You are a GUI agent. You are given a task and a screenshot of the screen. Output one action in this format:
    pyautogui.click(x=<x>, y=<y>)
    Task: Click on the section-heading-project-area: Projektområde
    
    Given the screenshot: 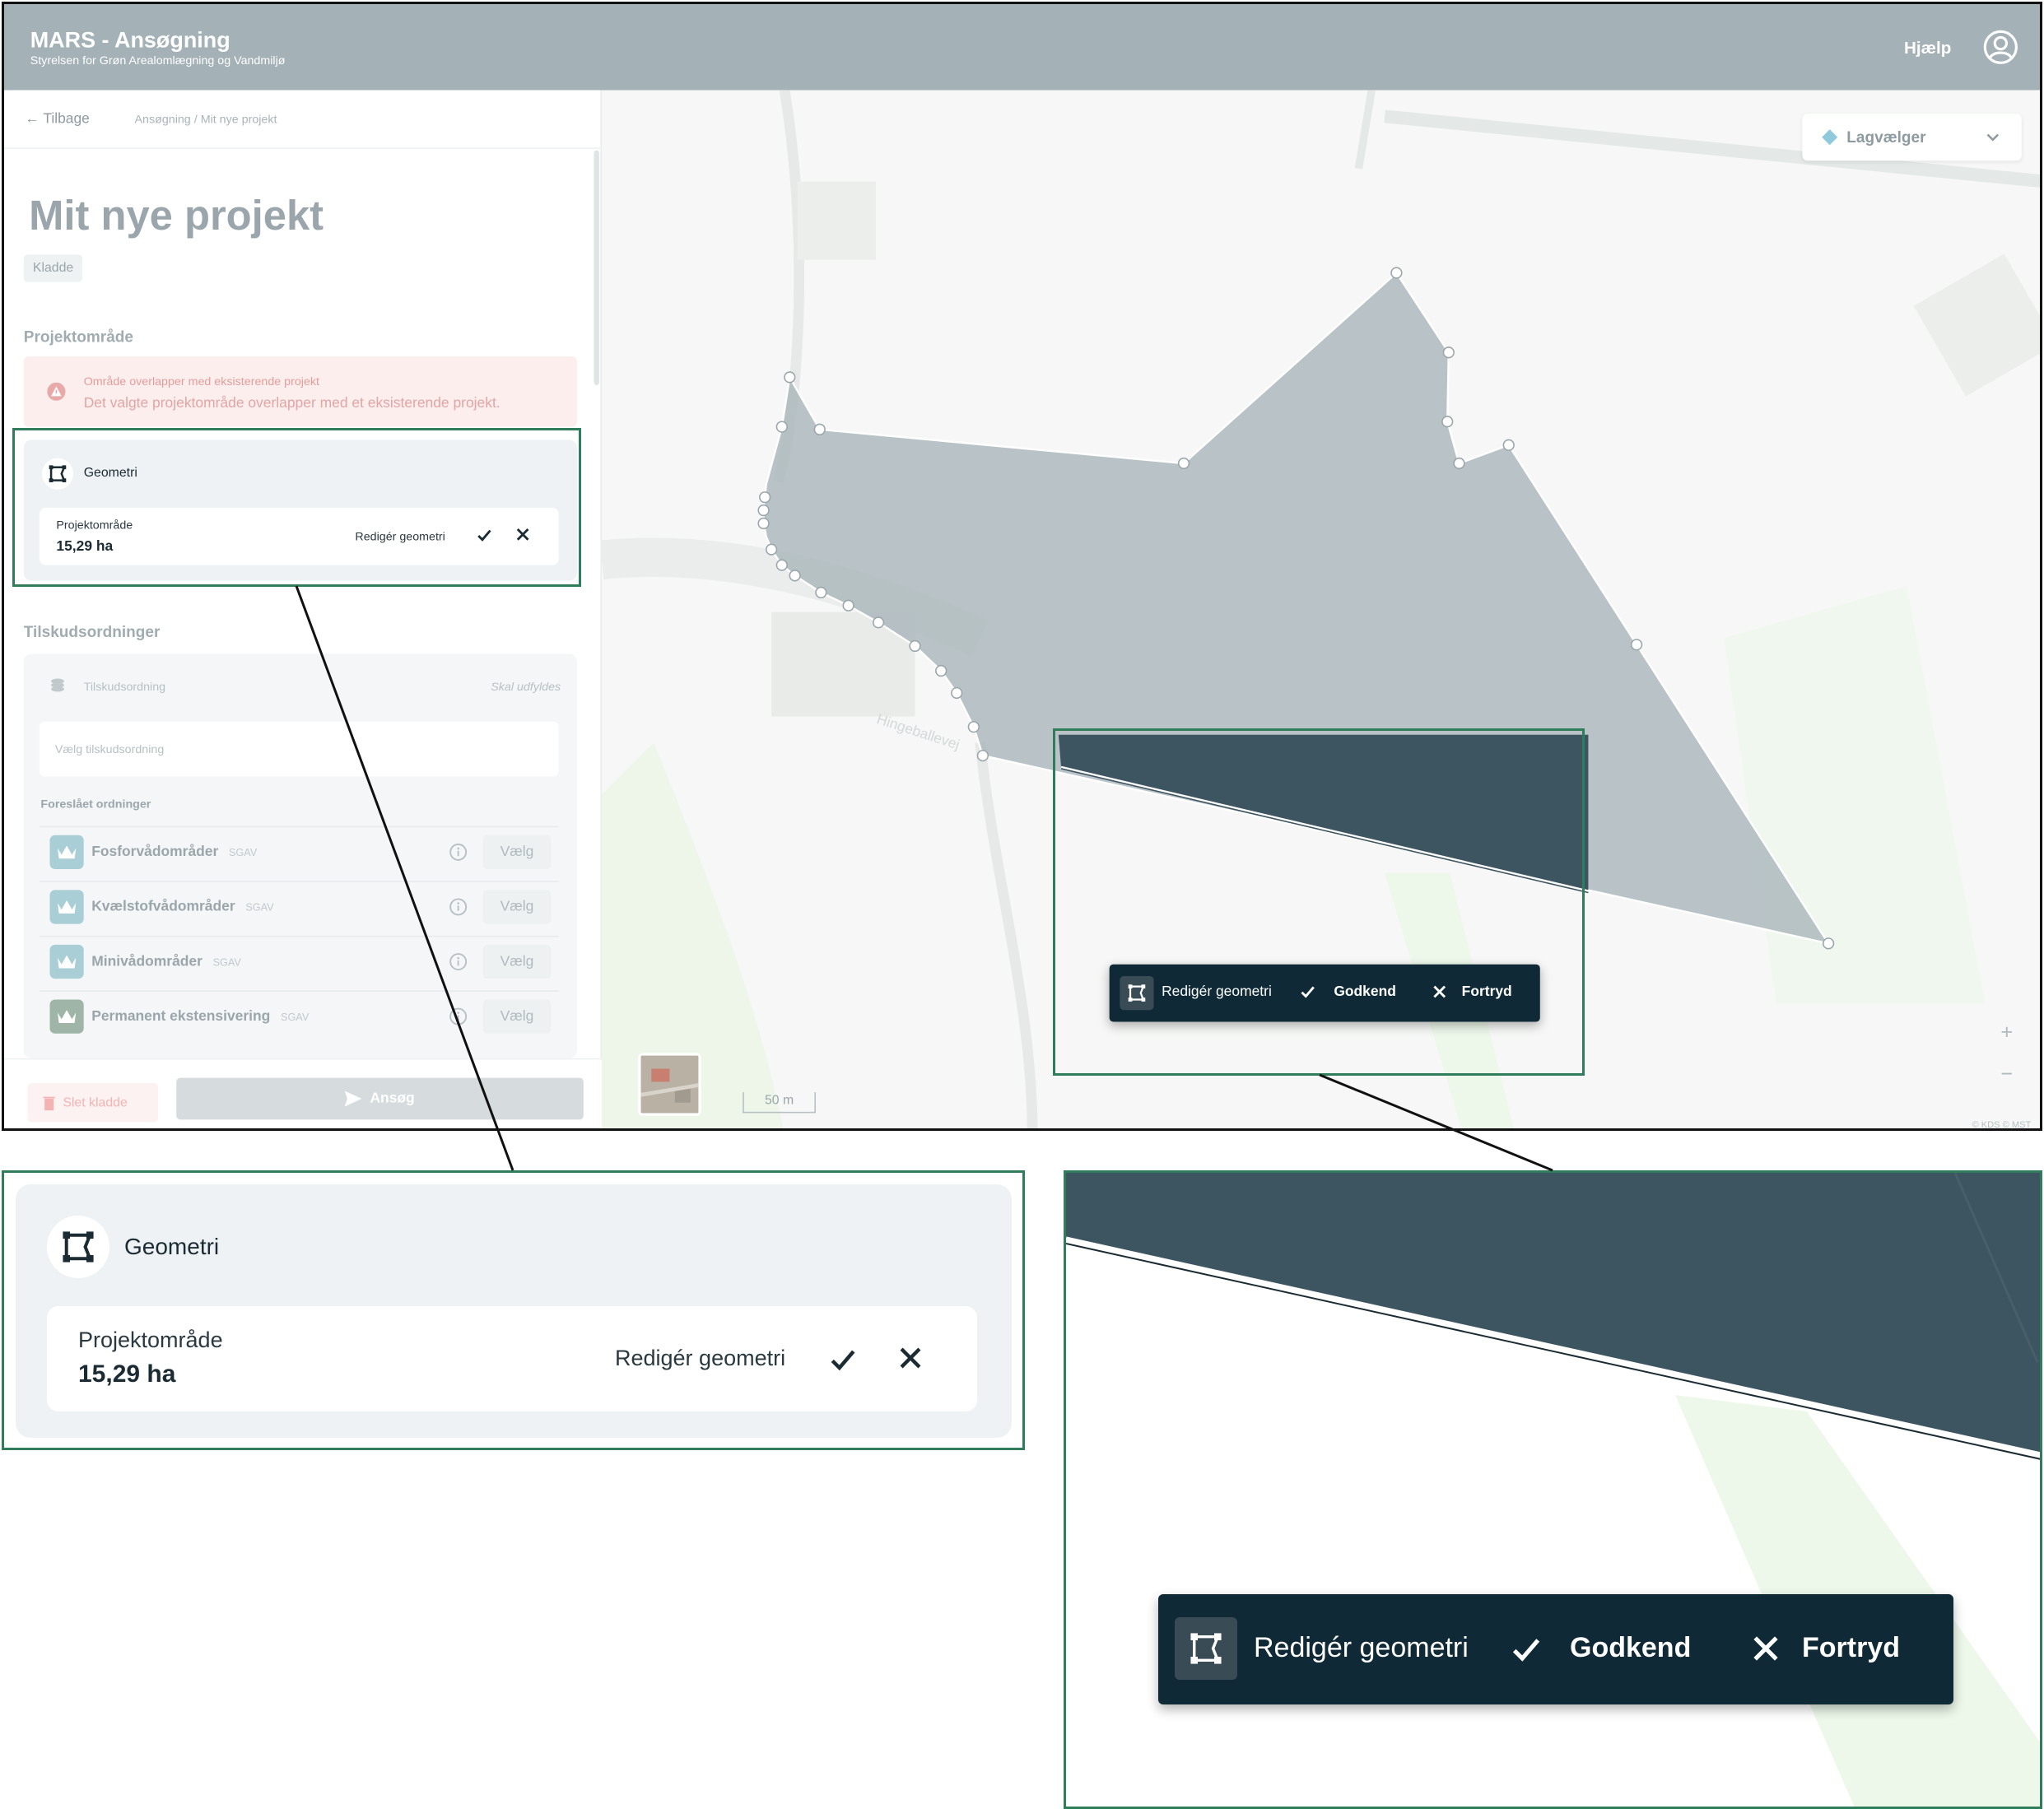 What is the action you would take?
    pyautogui.click(x=78, y=337)
    